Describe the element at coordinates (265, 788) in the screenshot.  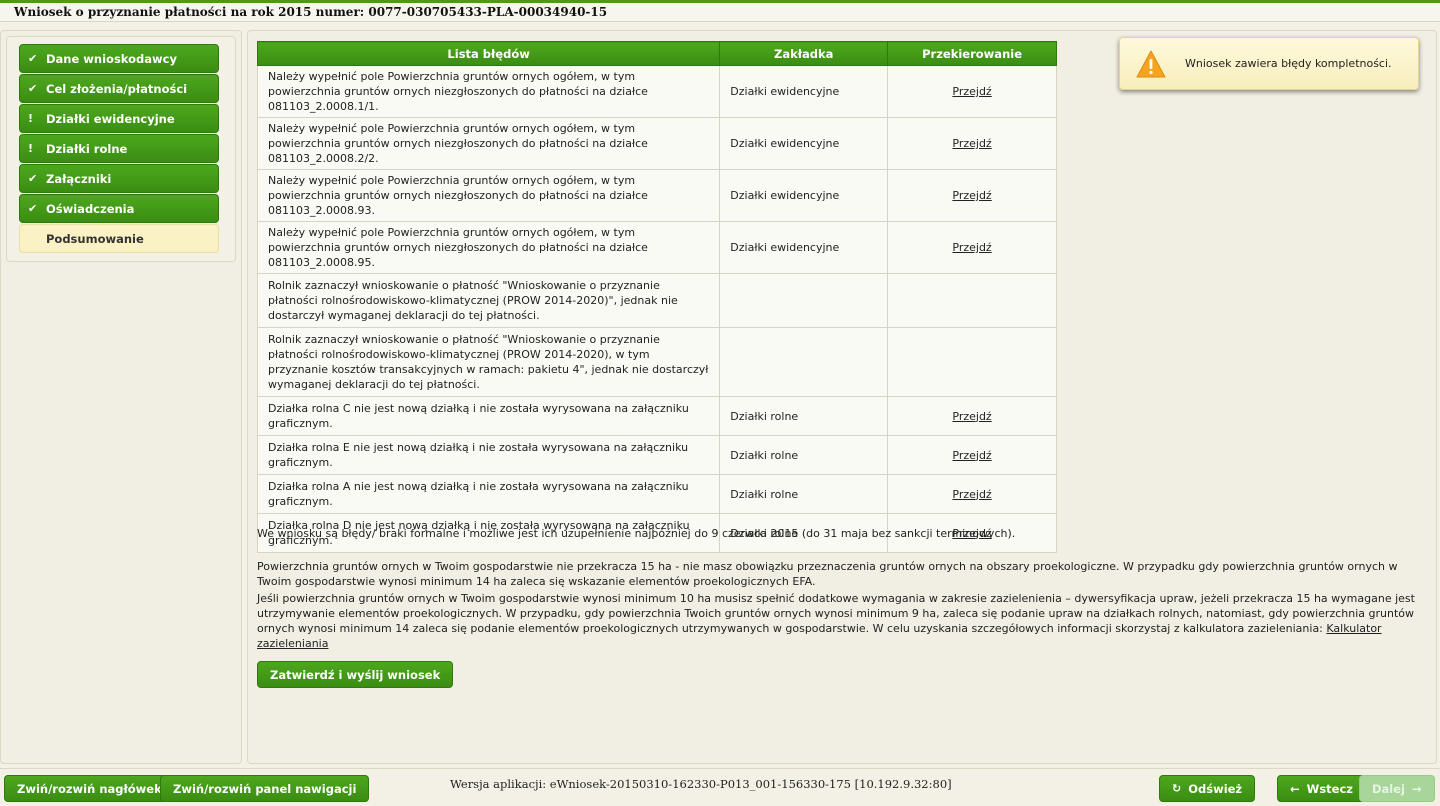
I see `toggle-navigation-button: Zwiń/rozwiń panel nawigacji` at that location.